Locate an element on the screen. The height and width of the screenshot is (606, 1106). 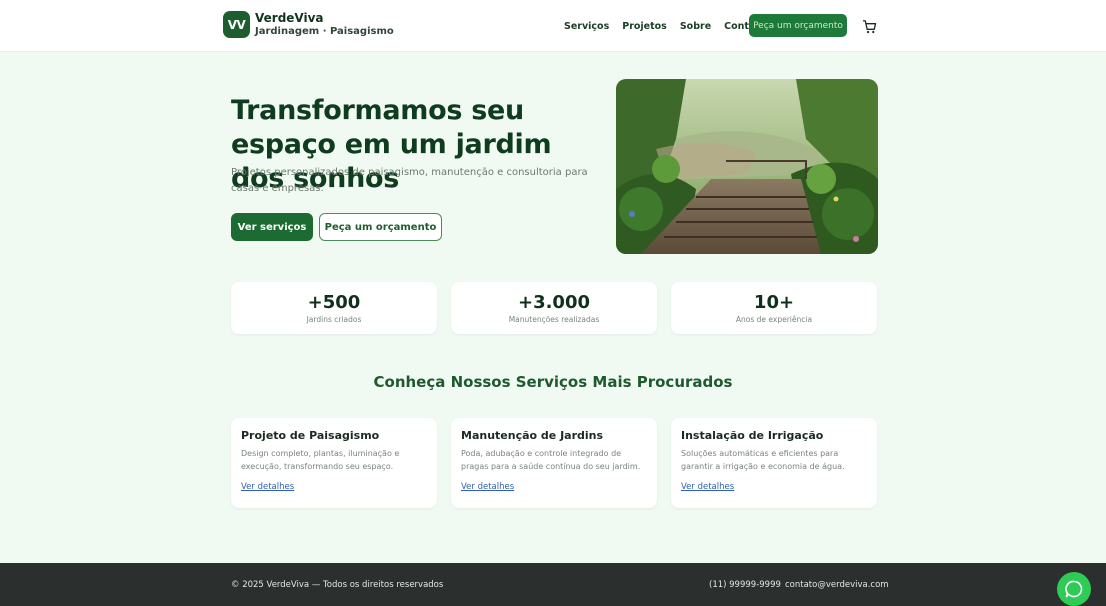
footer-phone: (11) 99999-9999 is located at coordinates (745, 585).